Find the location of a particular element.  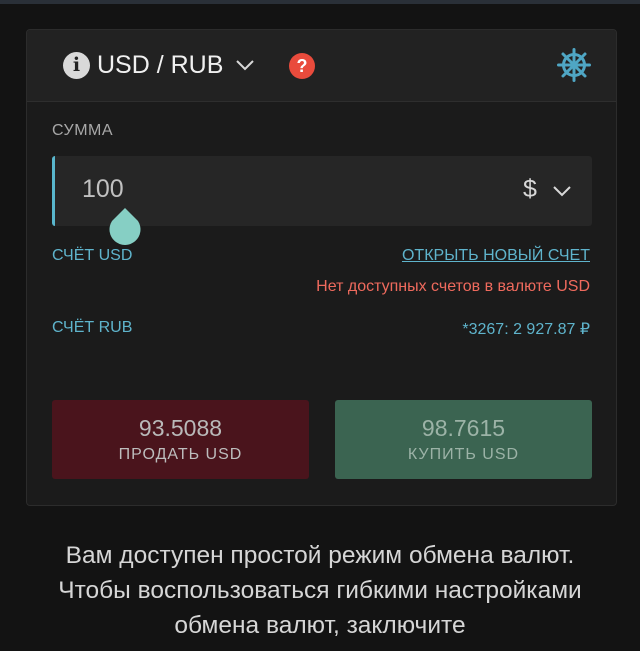

buy-usd-button: 98.7615 КУПИТЬ USD is located at coordinates (463, 439).